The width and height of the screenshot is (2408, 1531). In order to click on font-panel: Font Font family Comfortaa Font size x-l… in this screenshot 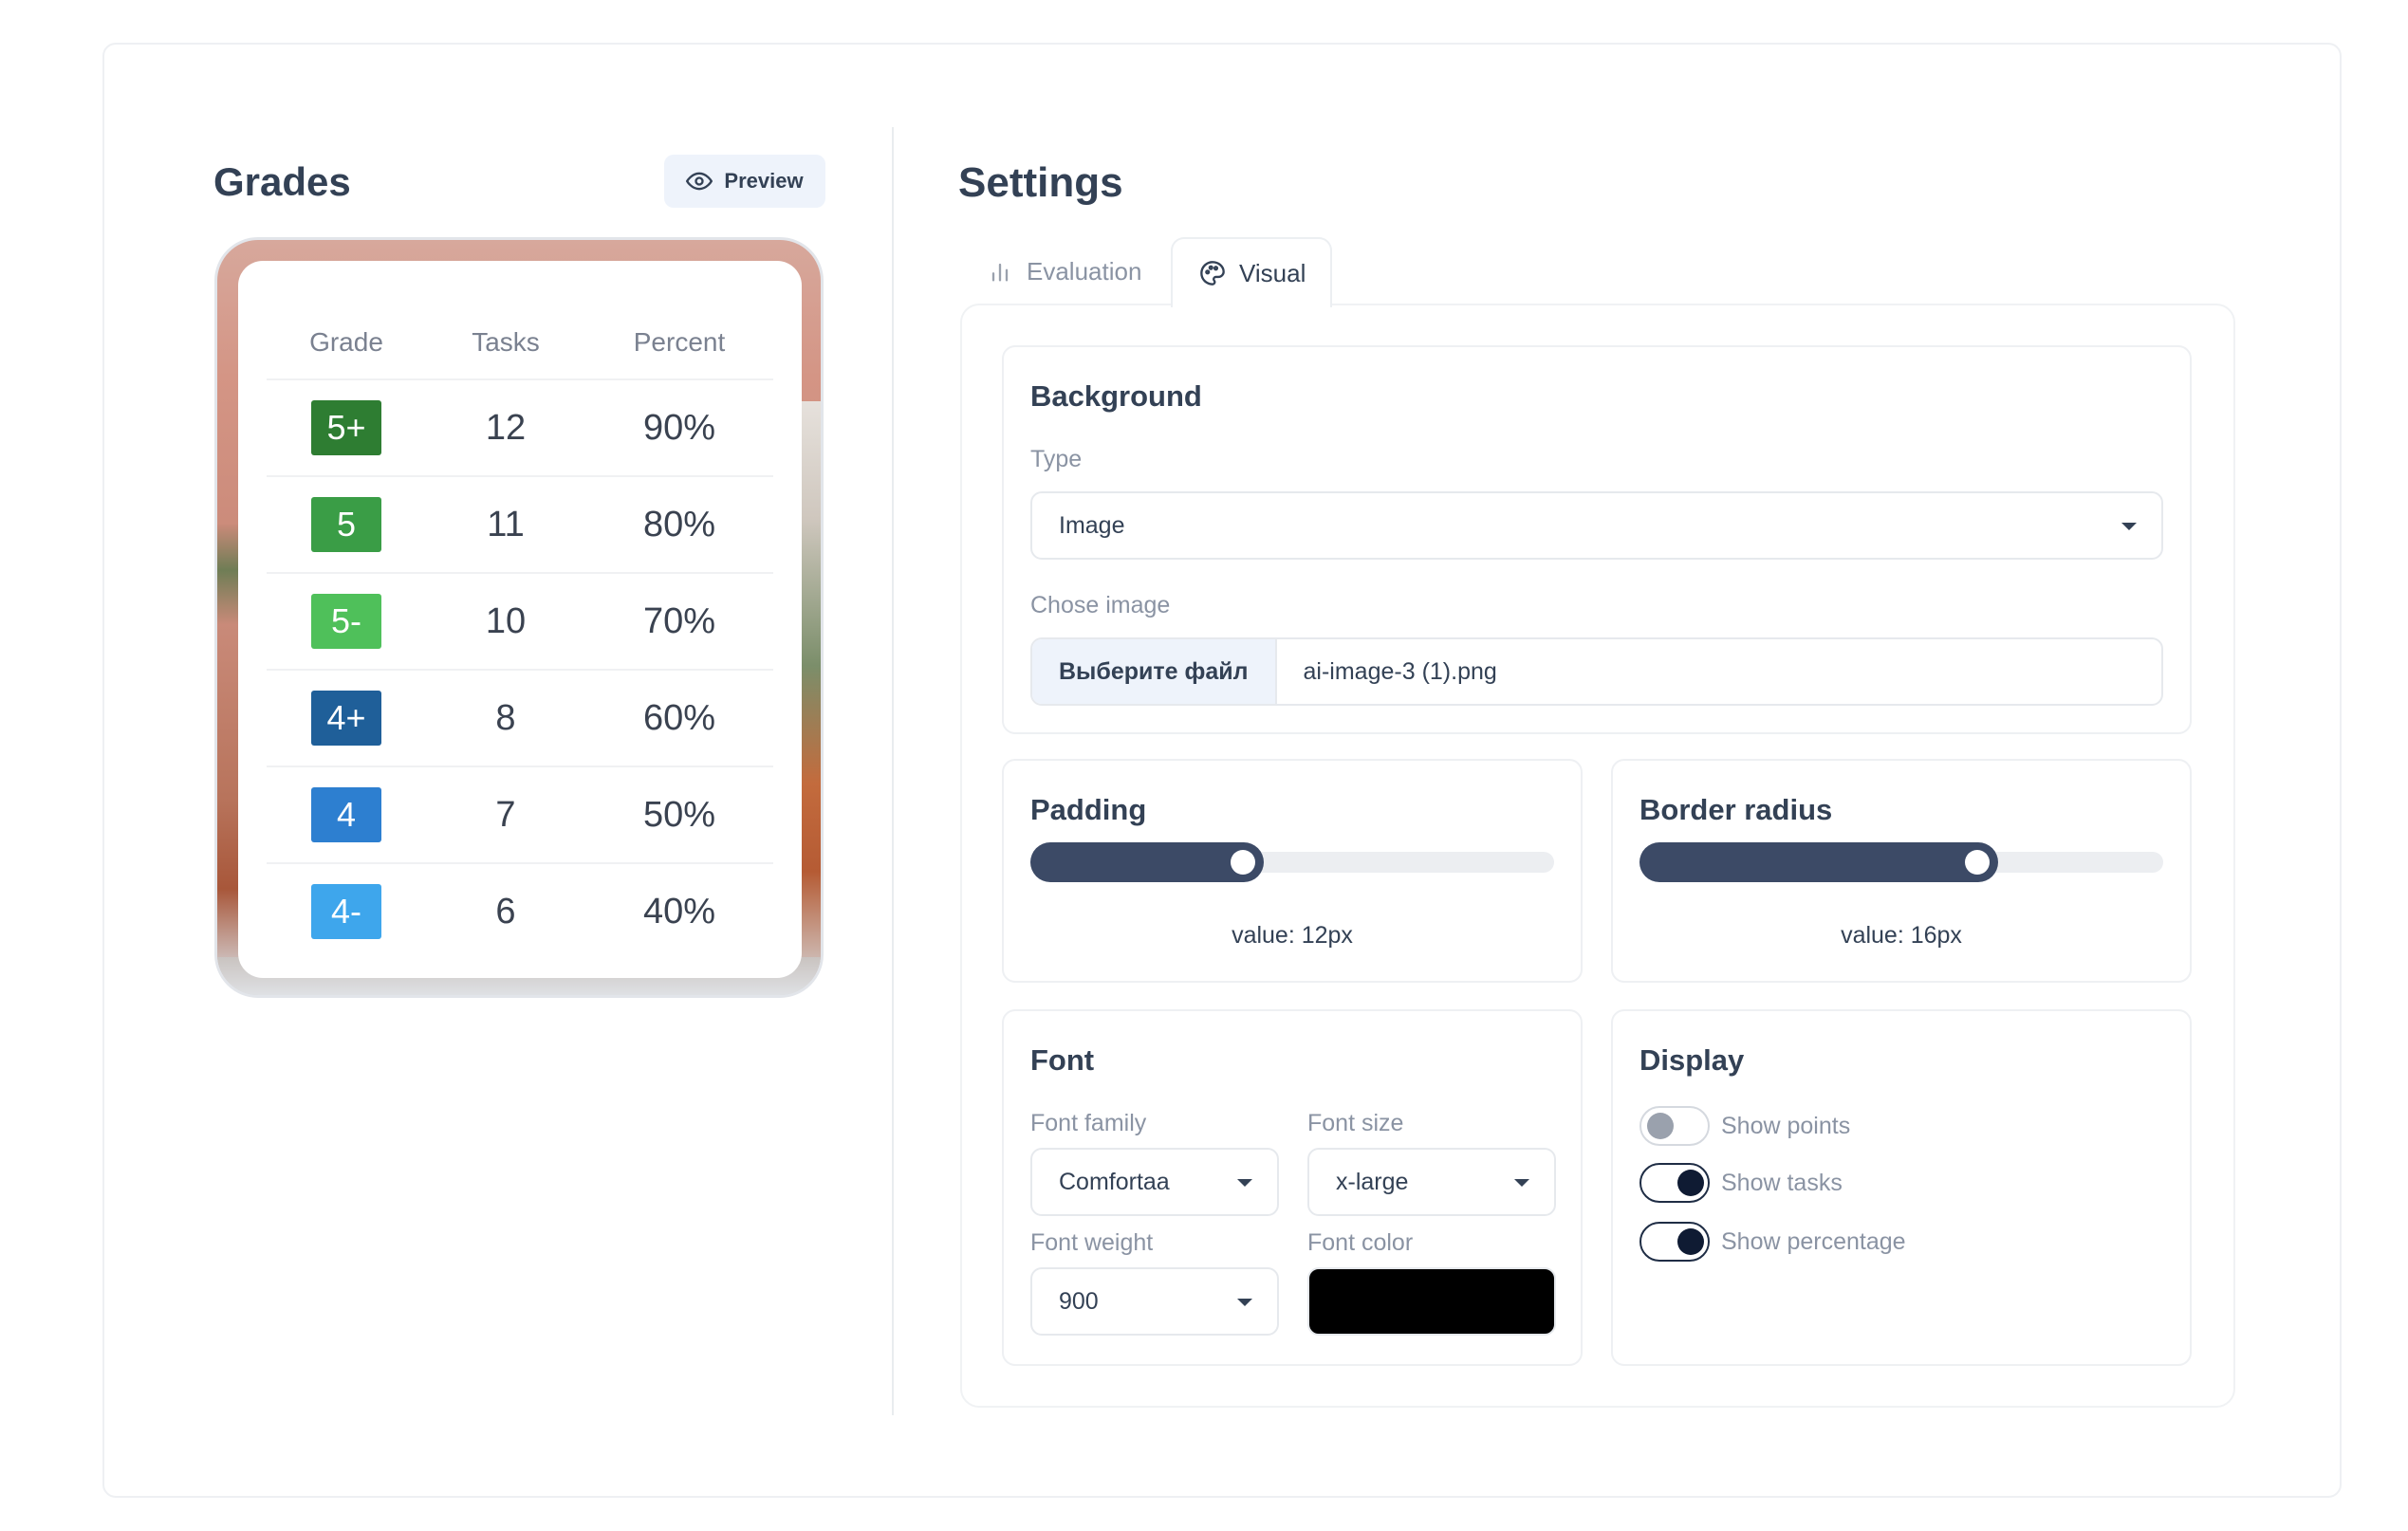, I will do `click(1292, 1187)`.